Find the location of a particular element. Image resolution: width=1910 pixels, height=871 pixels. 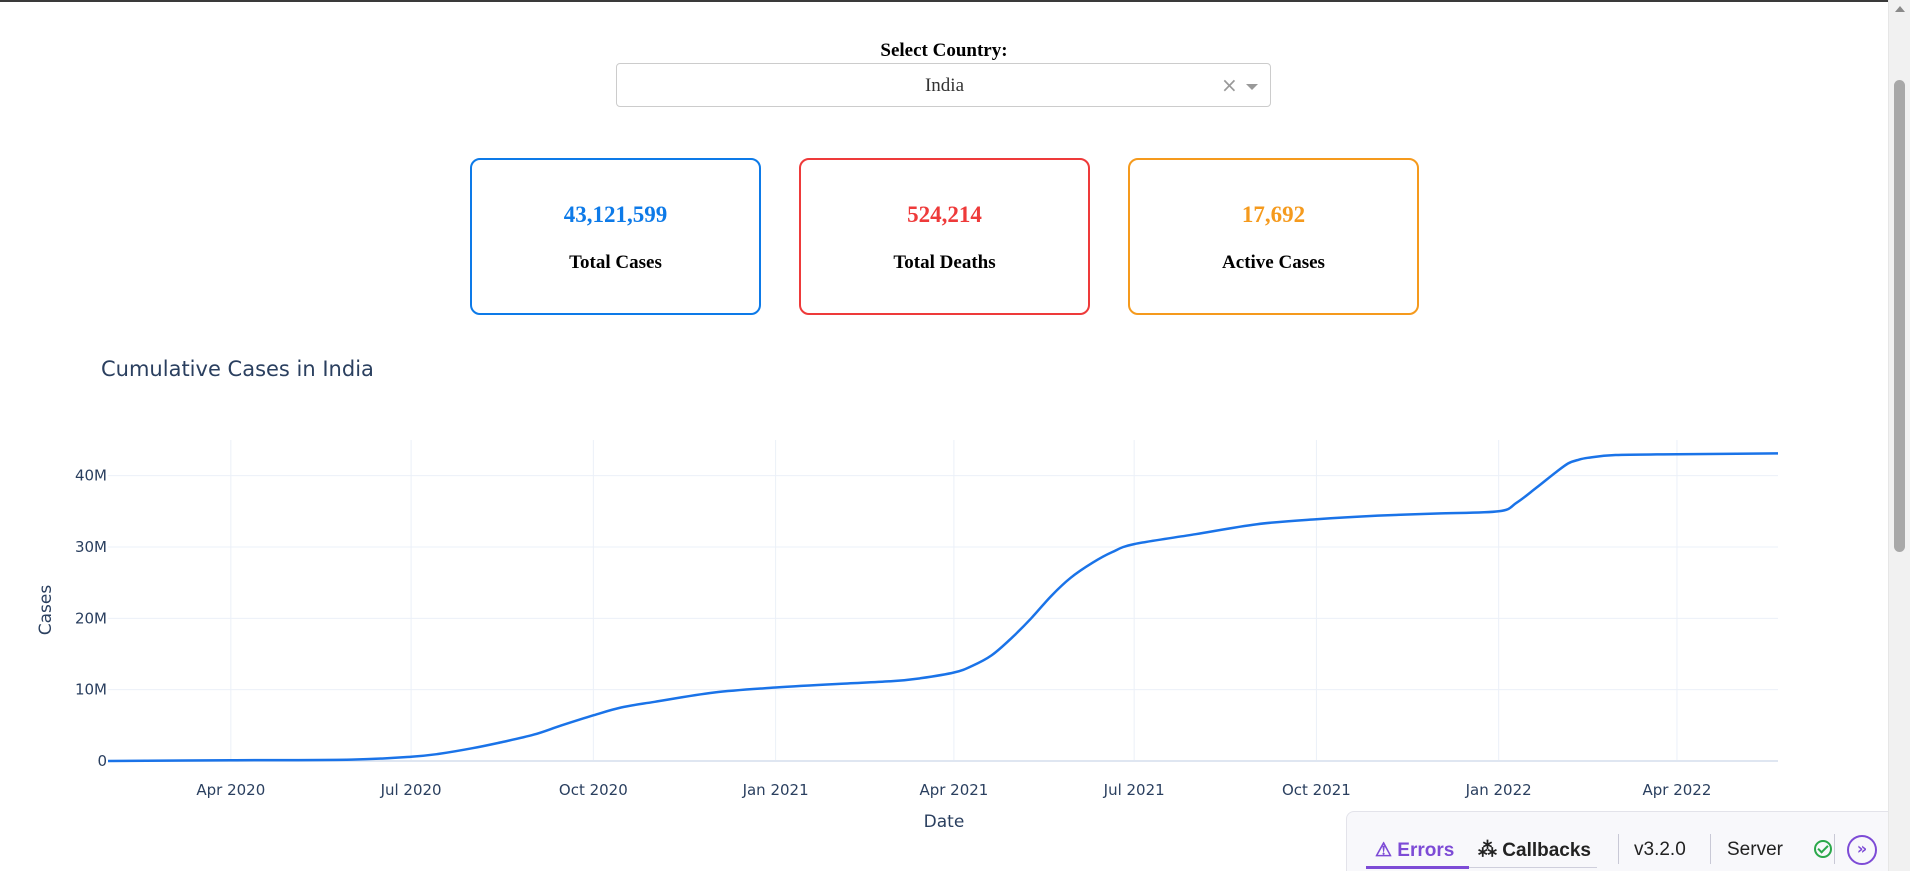

check-circle-icon is located at coordinates (1823, 849).